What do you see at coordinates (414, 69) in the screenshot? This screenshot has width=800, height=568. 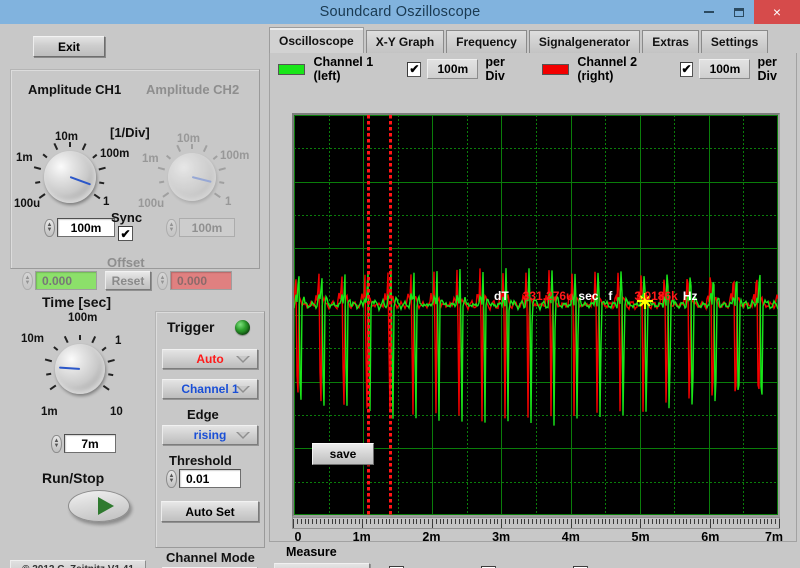 I see `channel-1-checkbox: ✔` at bounding box center [414, 69].